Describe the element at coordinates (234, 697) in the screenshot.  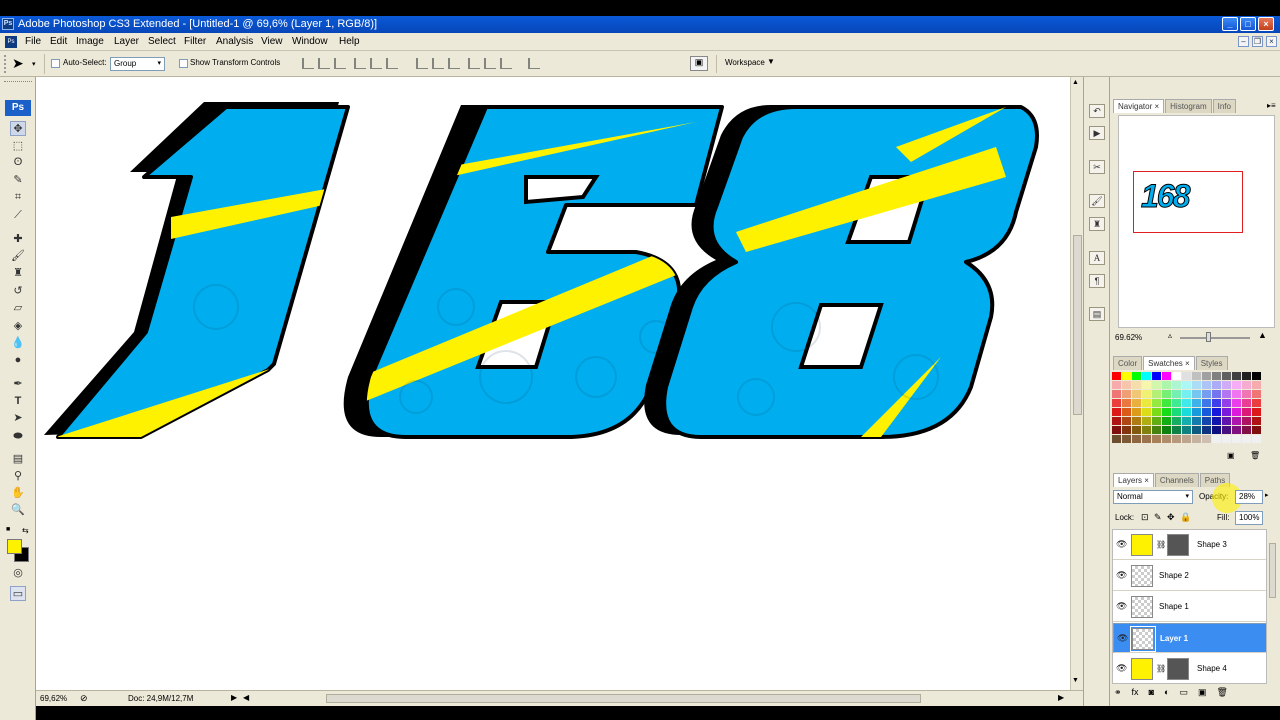
I see `status-menu-arrow-icon: ▶` at that location.